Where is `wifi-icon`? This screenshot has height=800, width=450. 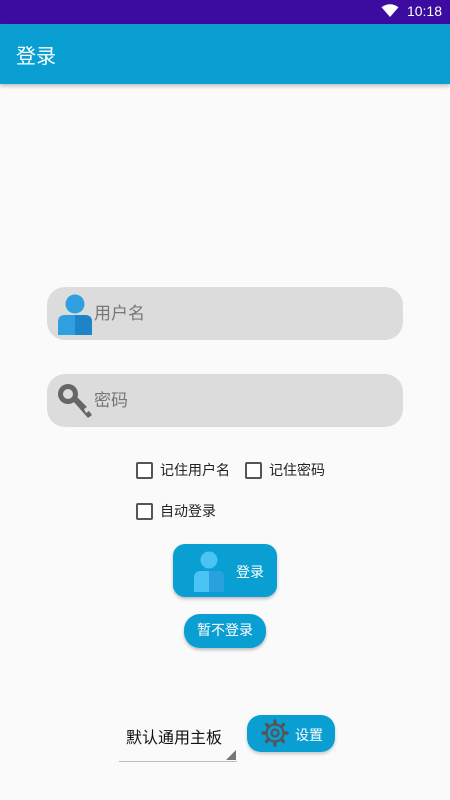
wifi-icon is located at coordinates (390, 11).